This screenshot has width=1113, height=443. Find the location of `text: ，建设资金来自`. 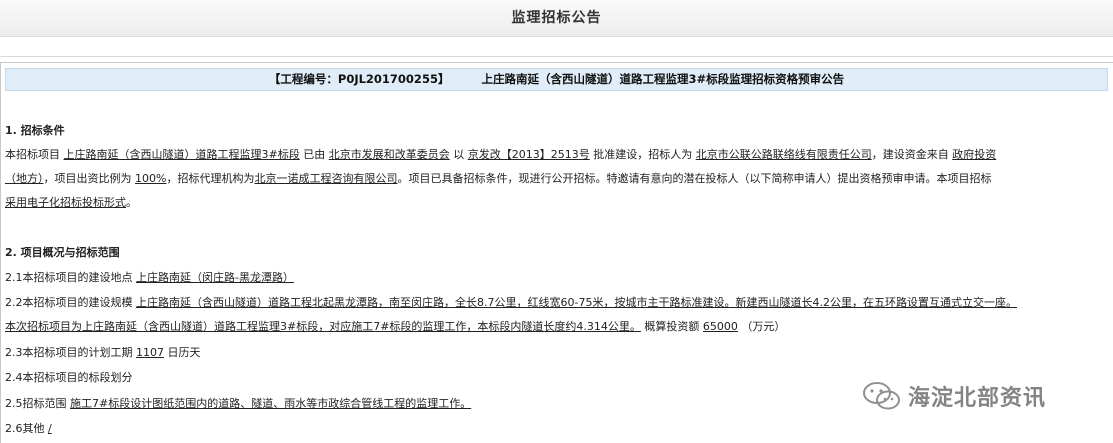

text: ，建设资金来自 is located at coordinates (910, 154).